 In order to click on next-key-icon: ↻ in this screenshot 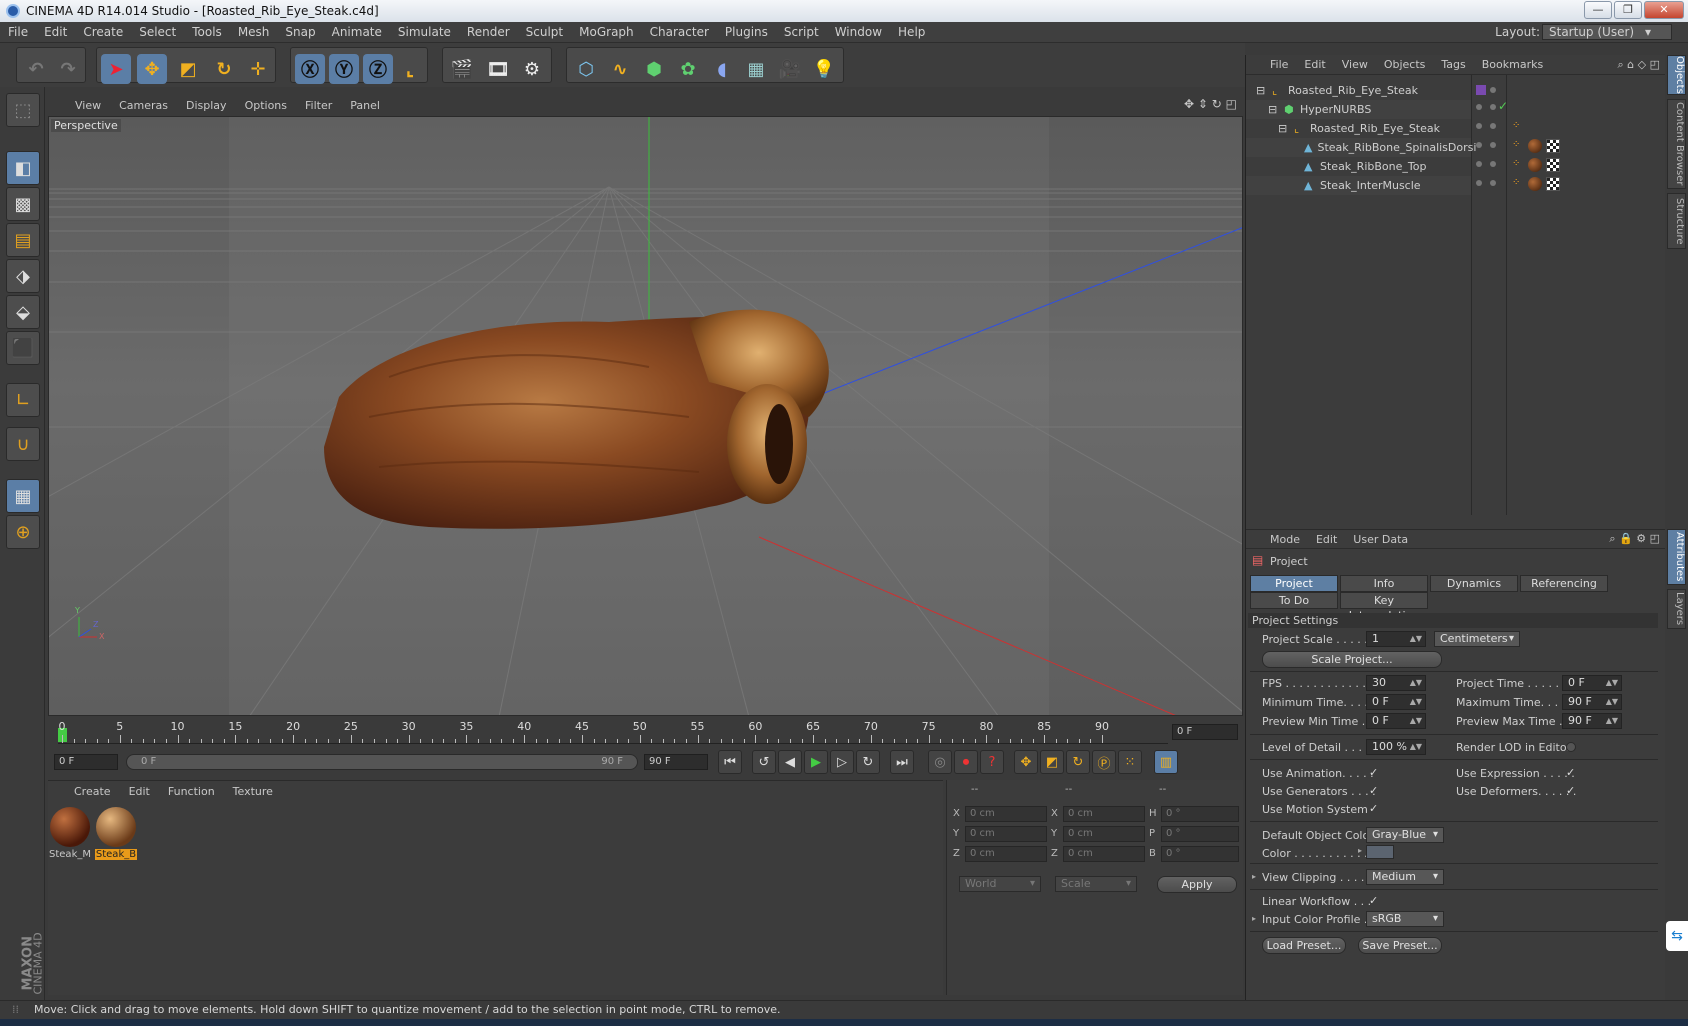, I will do `click(868, 762)`.